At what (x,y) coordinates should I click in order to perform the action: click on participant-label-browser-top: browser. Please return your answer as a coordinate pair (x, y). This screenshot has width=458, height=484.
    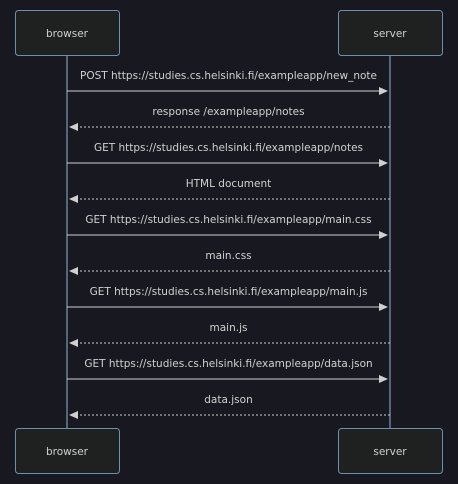
    Looking at the image, I should click on (67, 34).